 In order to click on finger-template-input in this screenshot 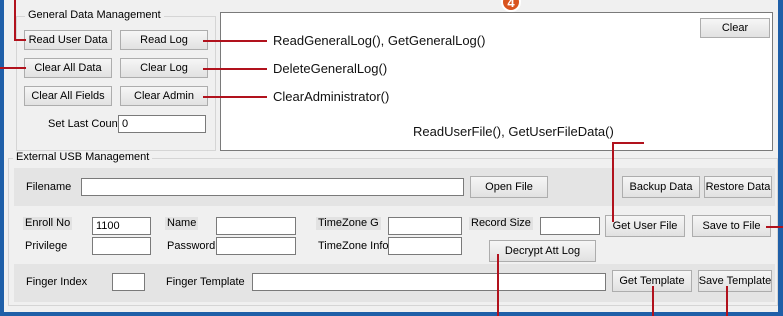, I will do `click(429, 282)`.